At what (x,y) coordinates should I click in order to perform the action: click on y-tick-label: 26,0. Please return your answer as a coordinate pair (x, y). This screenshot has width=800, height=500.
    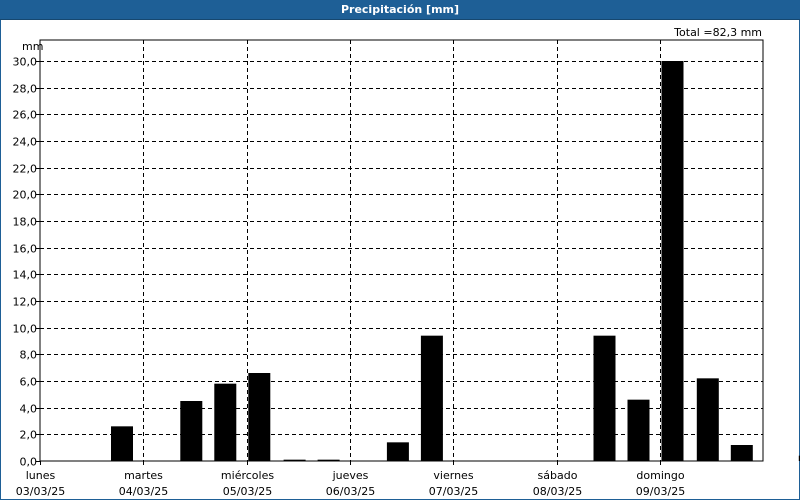
    Looking at the image, I should click on (25, 115).